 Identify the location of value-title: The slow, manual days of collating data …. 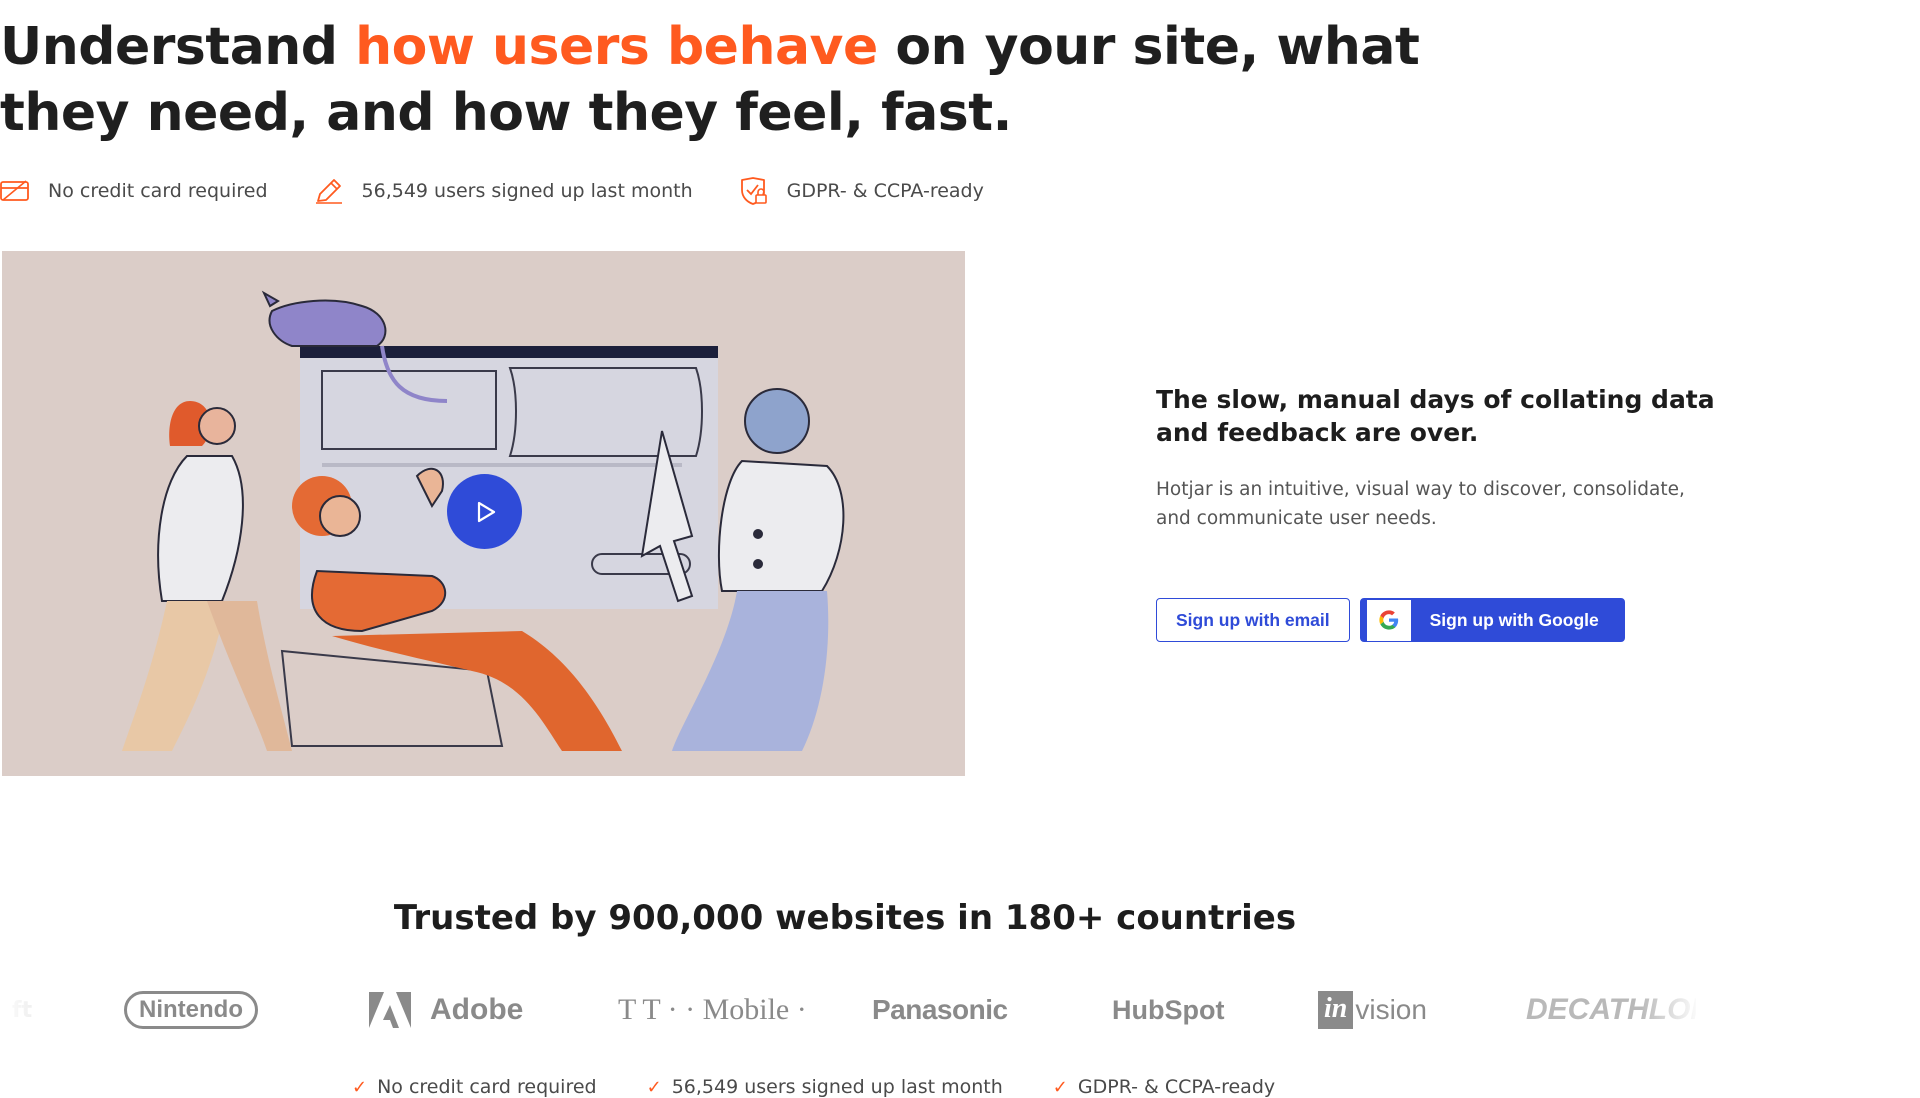
(1435, 416).